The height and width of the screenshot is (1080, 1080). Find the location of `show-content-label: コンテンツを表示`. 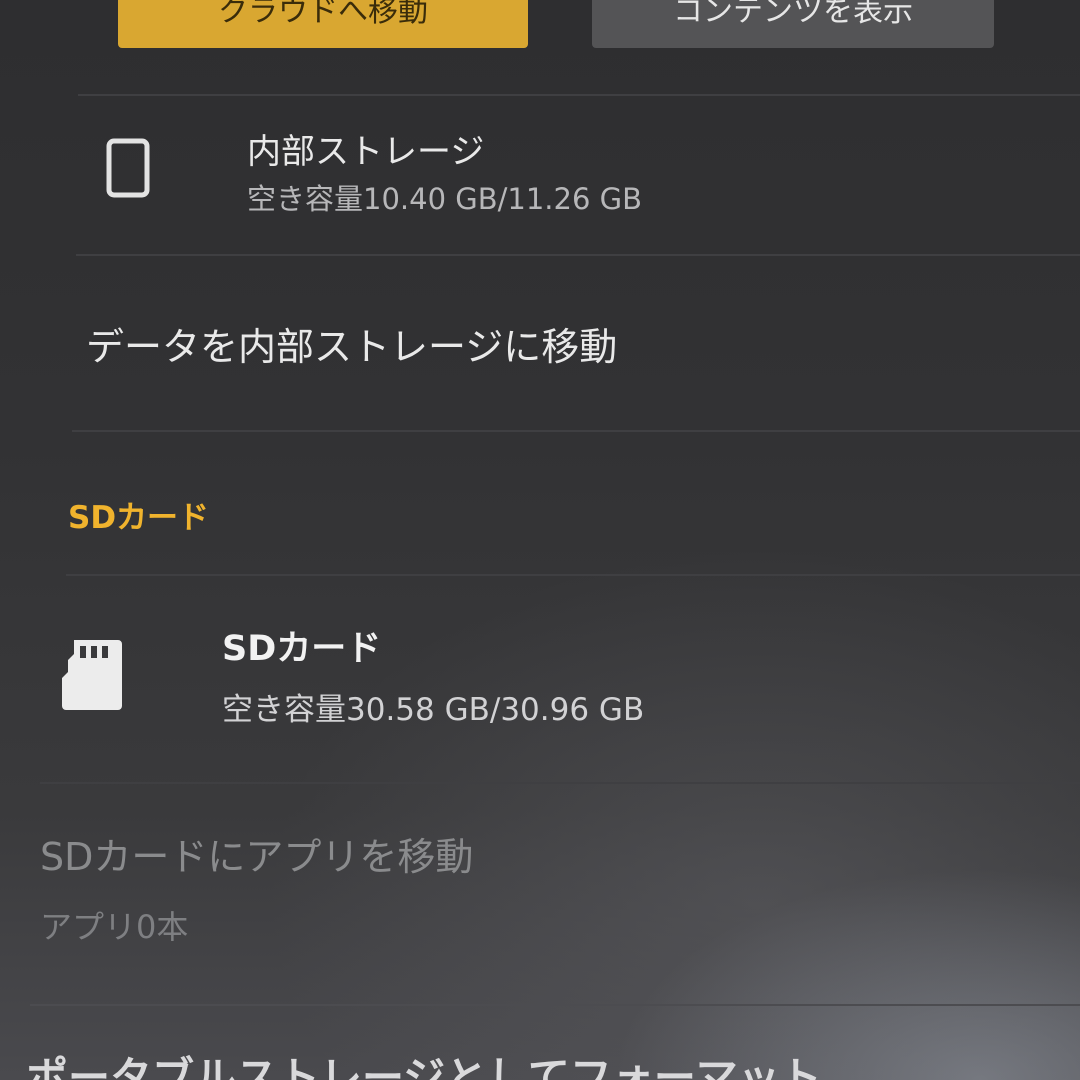

show-content-label: コンテンツを表示 is located at coordinates (793, 14).